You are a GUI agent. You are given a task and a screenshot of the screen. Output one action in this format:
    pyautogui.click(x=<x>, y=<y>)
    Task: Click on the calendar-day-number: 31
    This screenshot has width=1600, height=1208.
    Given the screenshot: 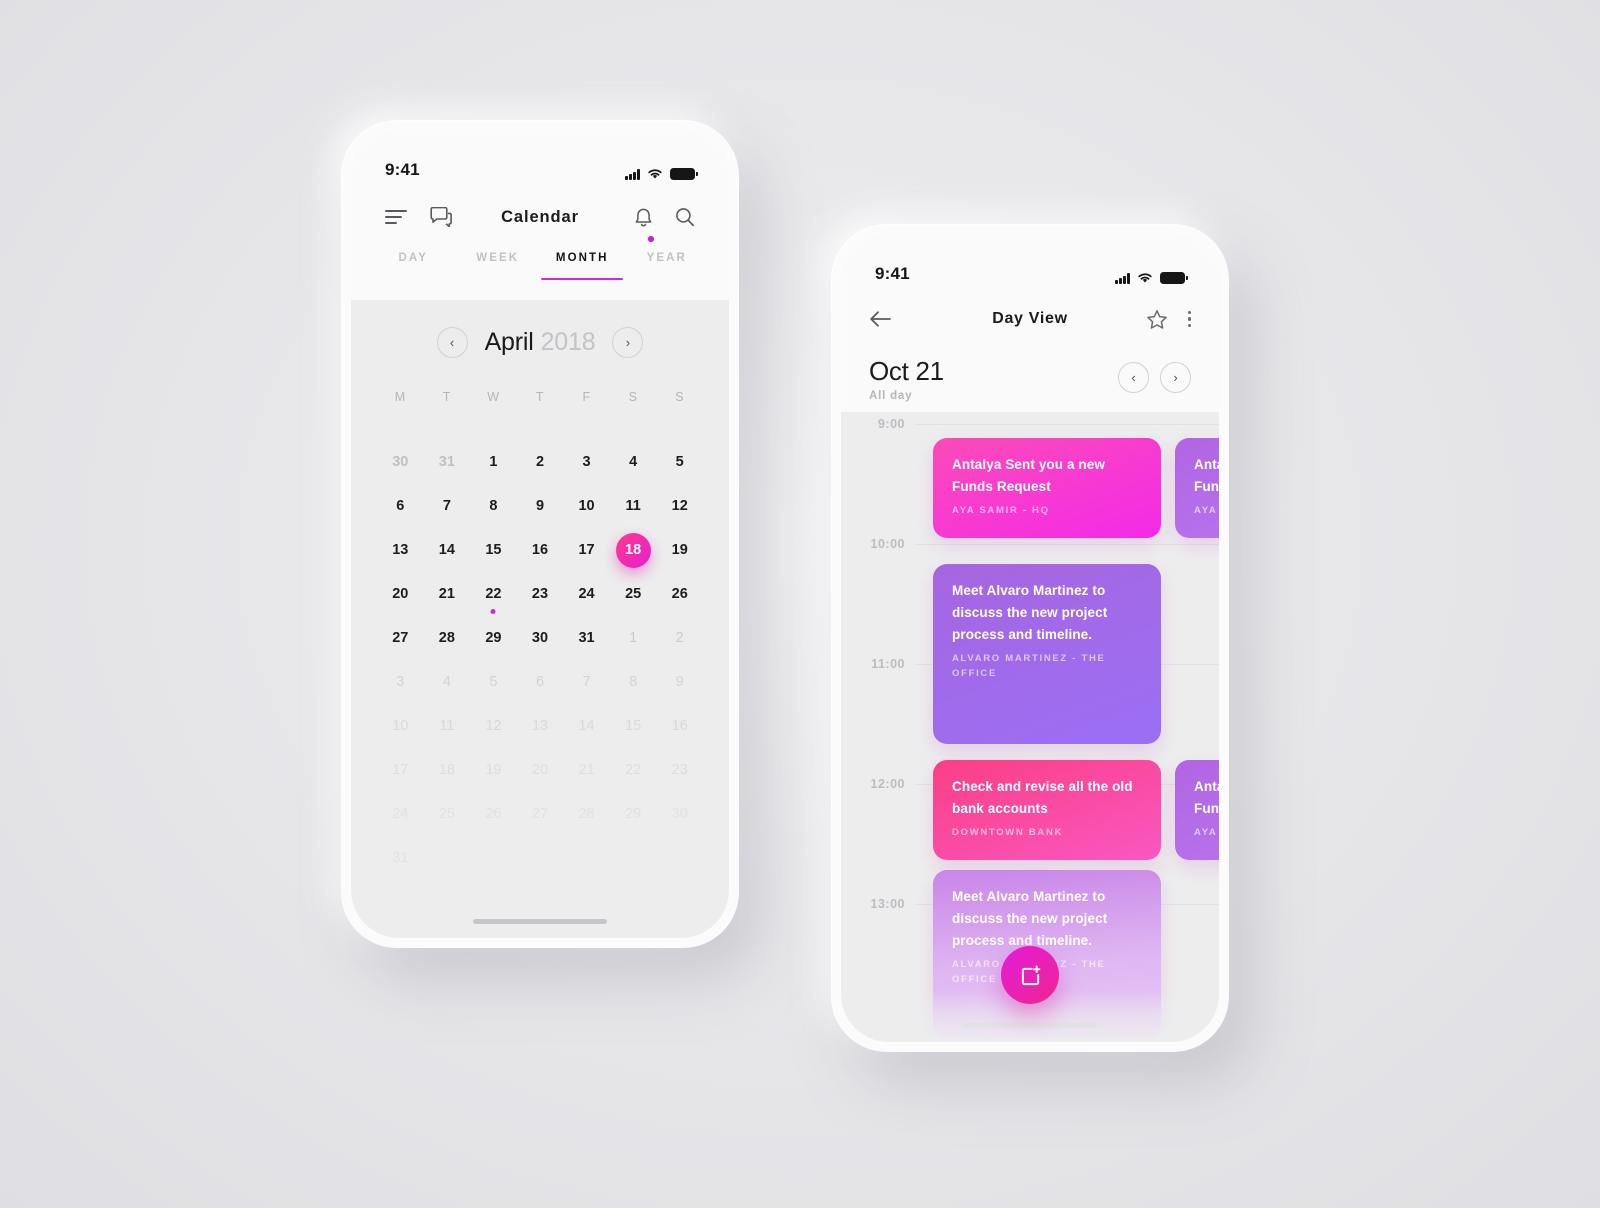 What is the action you would take?
    pyautogui.click(x=400, y=858)
    